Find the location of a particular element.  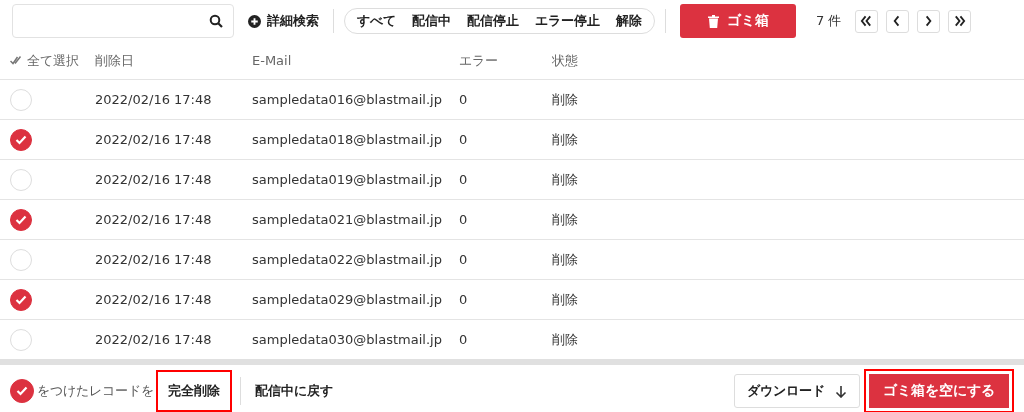

first-page-button is located at coordinates (867, 21).